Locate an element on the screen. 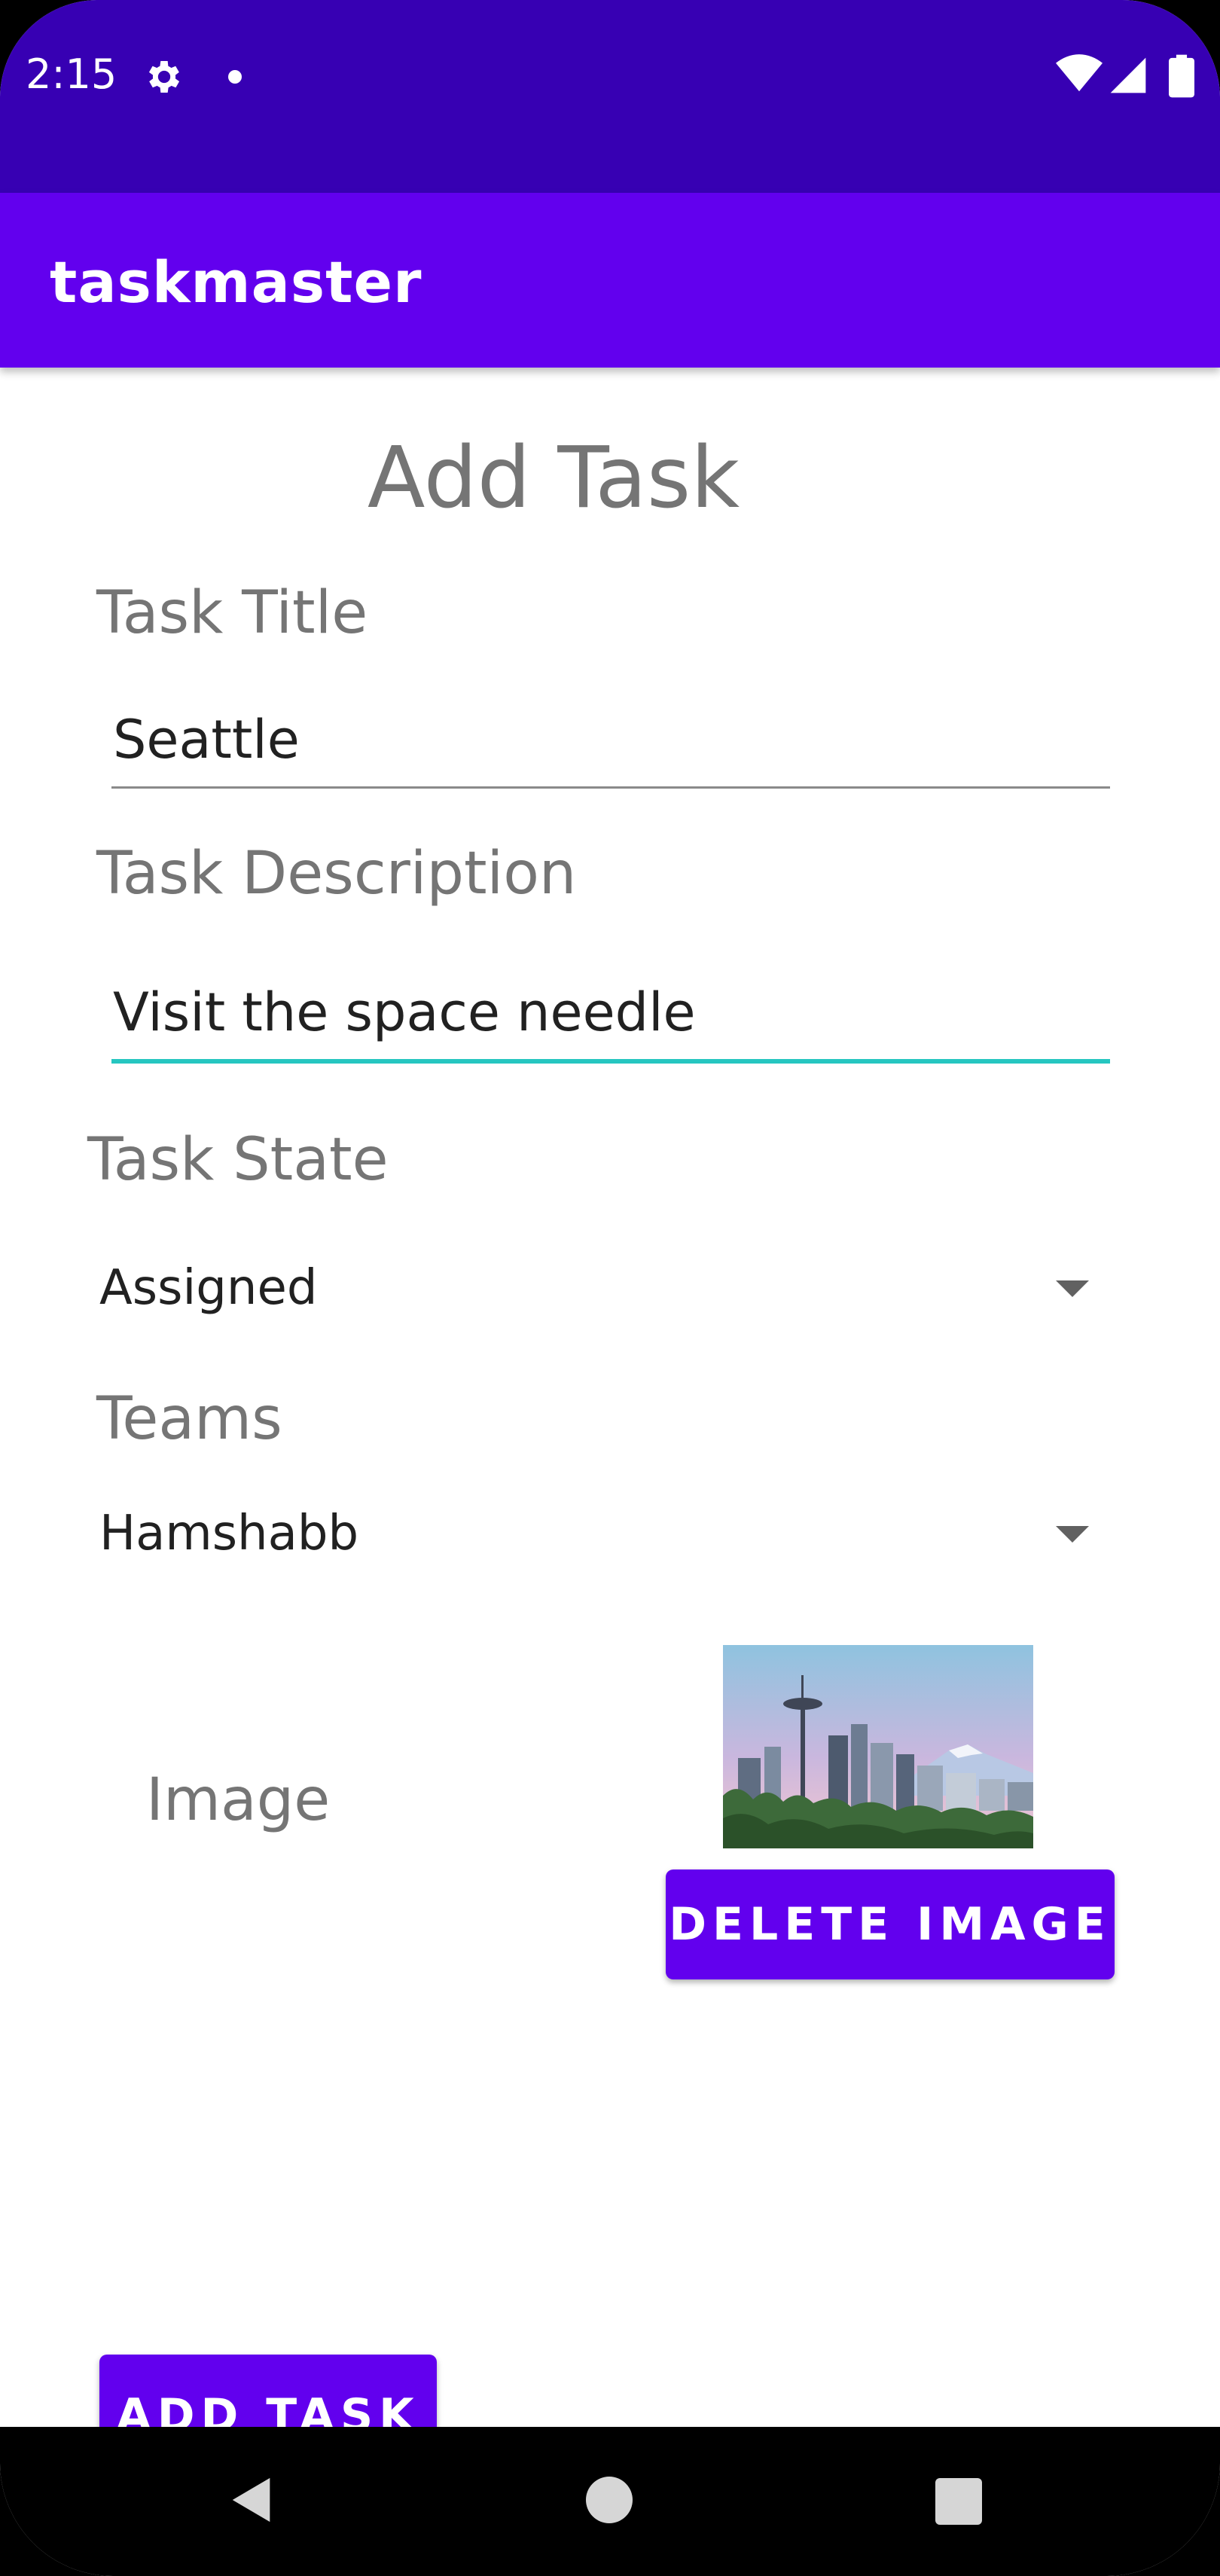 The image size is (1220, 2576). wifi-icon is located at coordinates (1079, 73).